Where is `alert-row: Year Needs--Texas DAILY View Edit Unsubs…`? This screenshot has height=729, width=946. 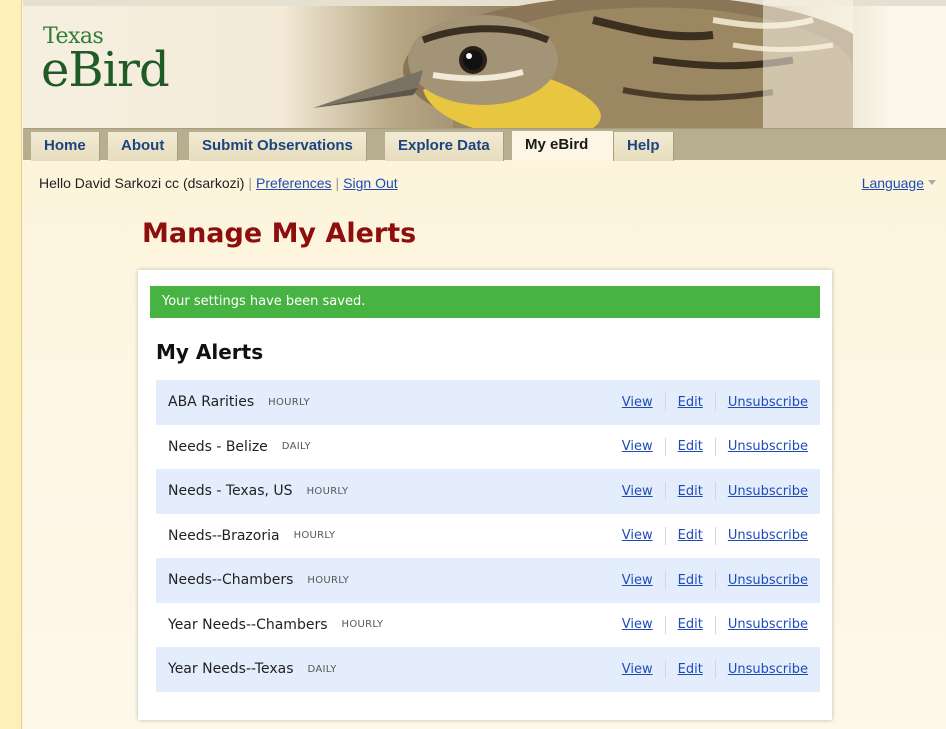 alert-row: Year Needs--Texas DAILY View Edit Unsubs… is located at coordinates (488, 669).